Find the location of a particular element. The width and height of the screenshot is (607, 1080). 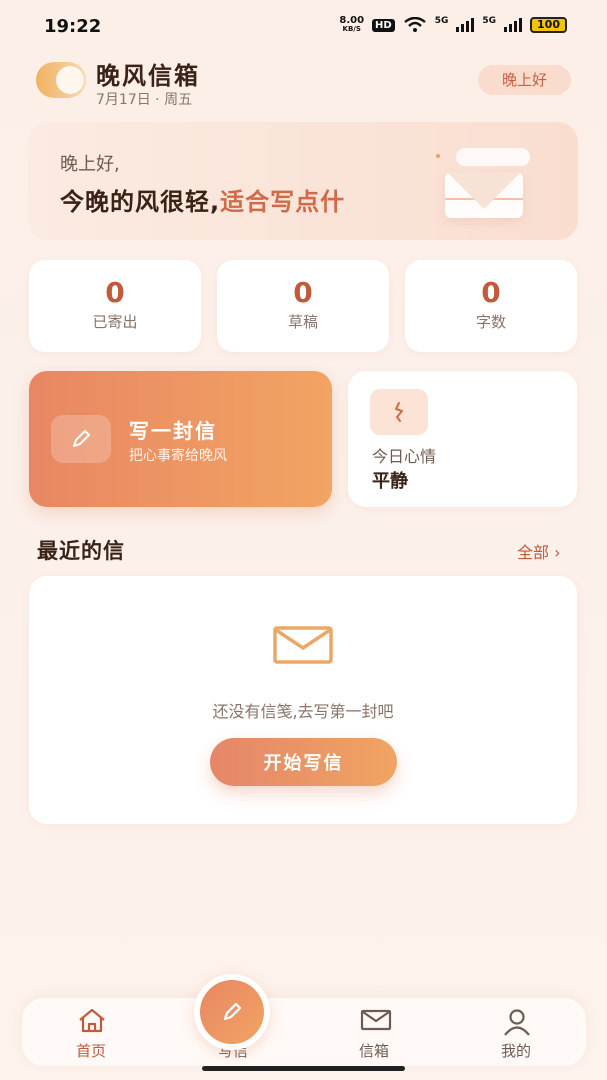

tab-profile: 我的 is located at coordinates (516, 1032).